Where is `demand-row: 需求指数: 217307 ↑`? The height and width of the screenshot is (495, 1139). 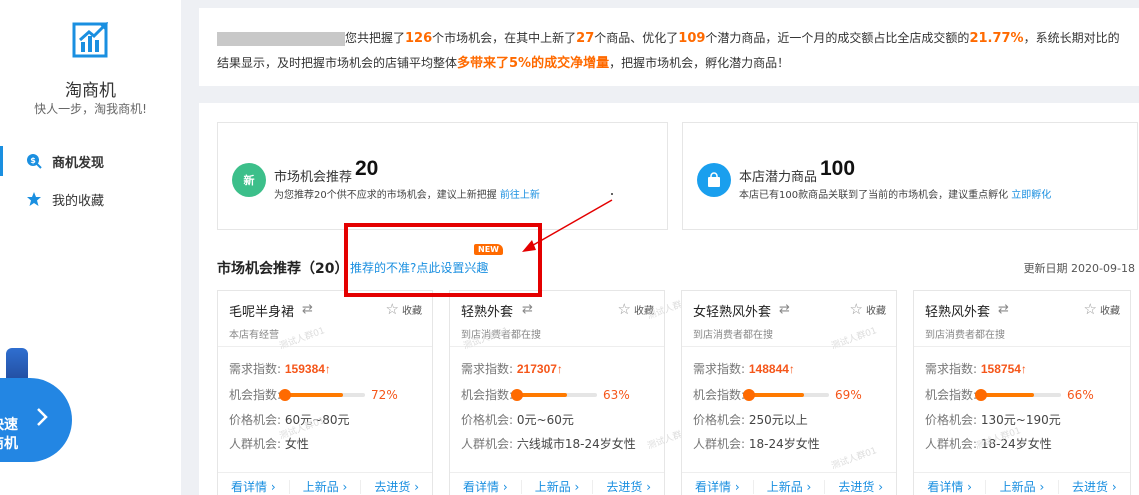 demand-row: 需求指数: 217307 ↑ is located at coordinates (512, 369).